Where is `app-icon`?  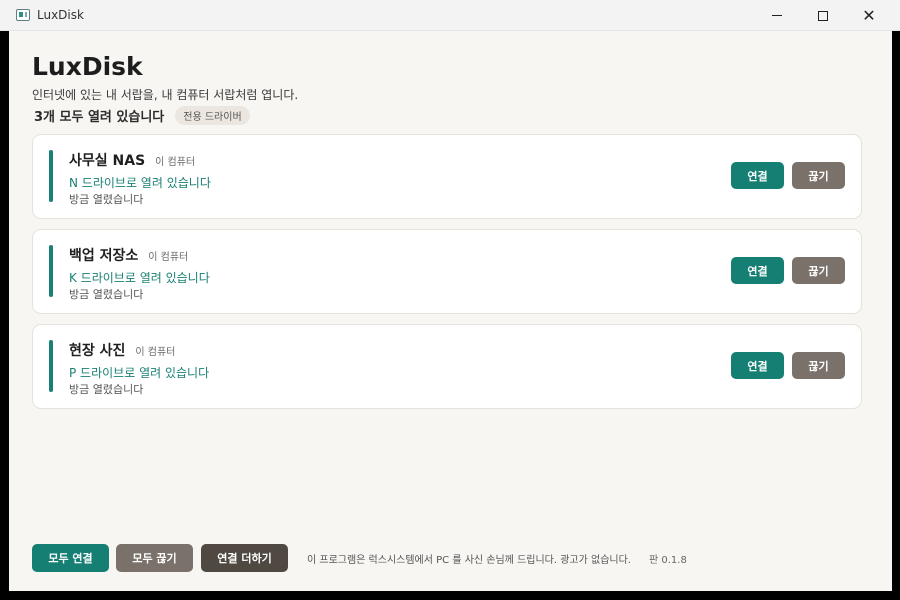
app-icon is located at coordinates (23, 15).